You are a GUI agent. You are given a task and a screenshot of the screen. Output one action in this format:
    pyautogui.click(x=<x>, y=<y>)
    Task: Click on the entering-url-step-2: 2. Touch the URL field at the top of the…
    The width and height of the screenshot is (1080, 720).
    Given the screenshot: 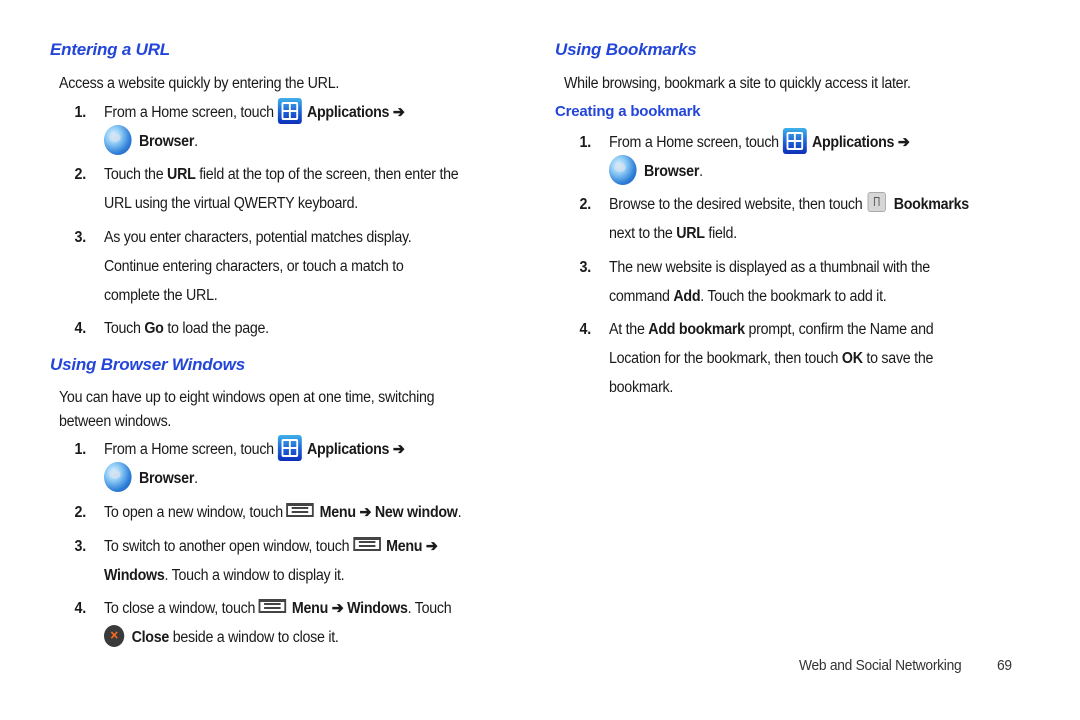 What is the action you would take?
    pyautogui.click(x=266, y=189)
    